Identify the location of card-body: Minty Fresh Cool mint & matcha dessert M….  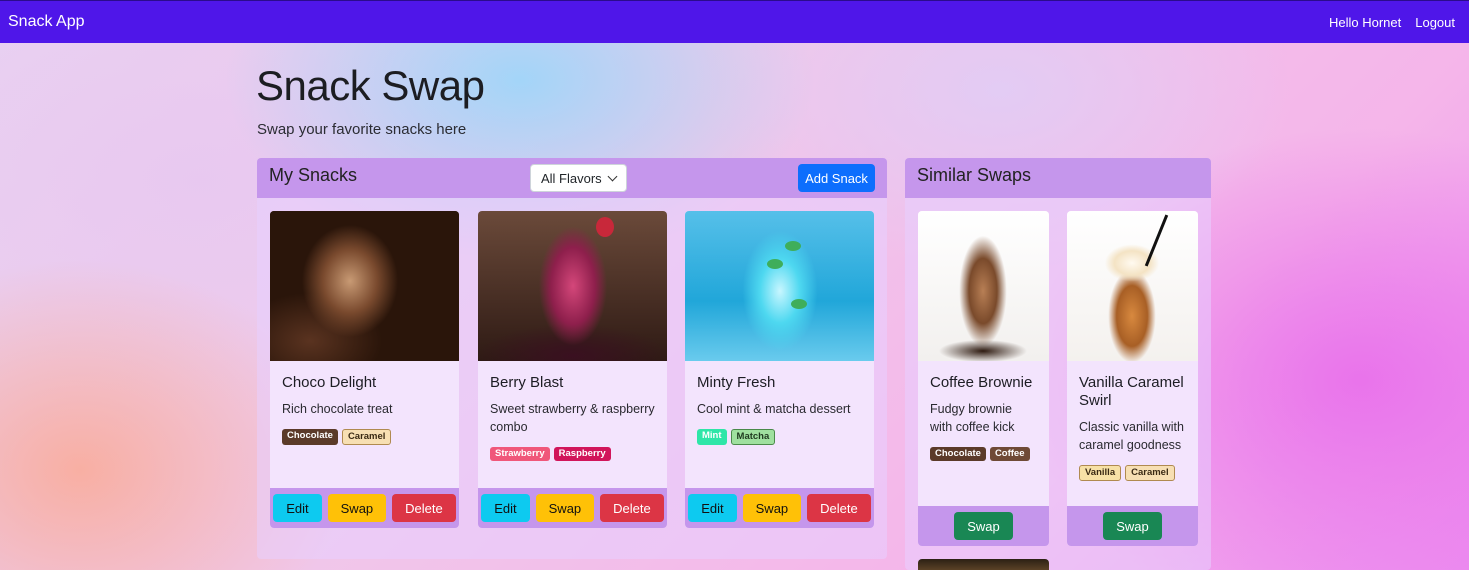
(779, 403).